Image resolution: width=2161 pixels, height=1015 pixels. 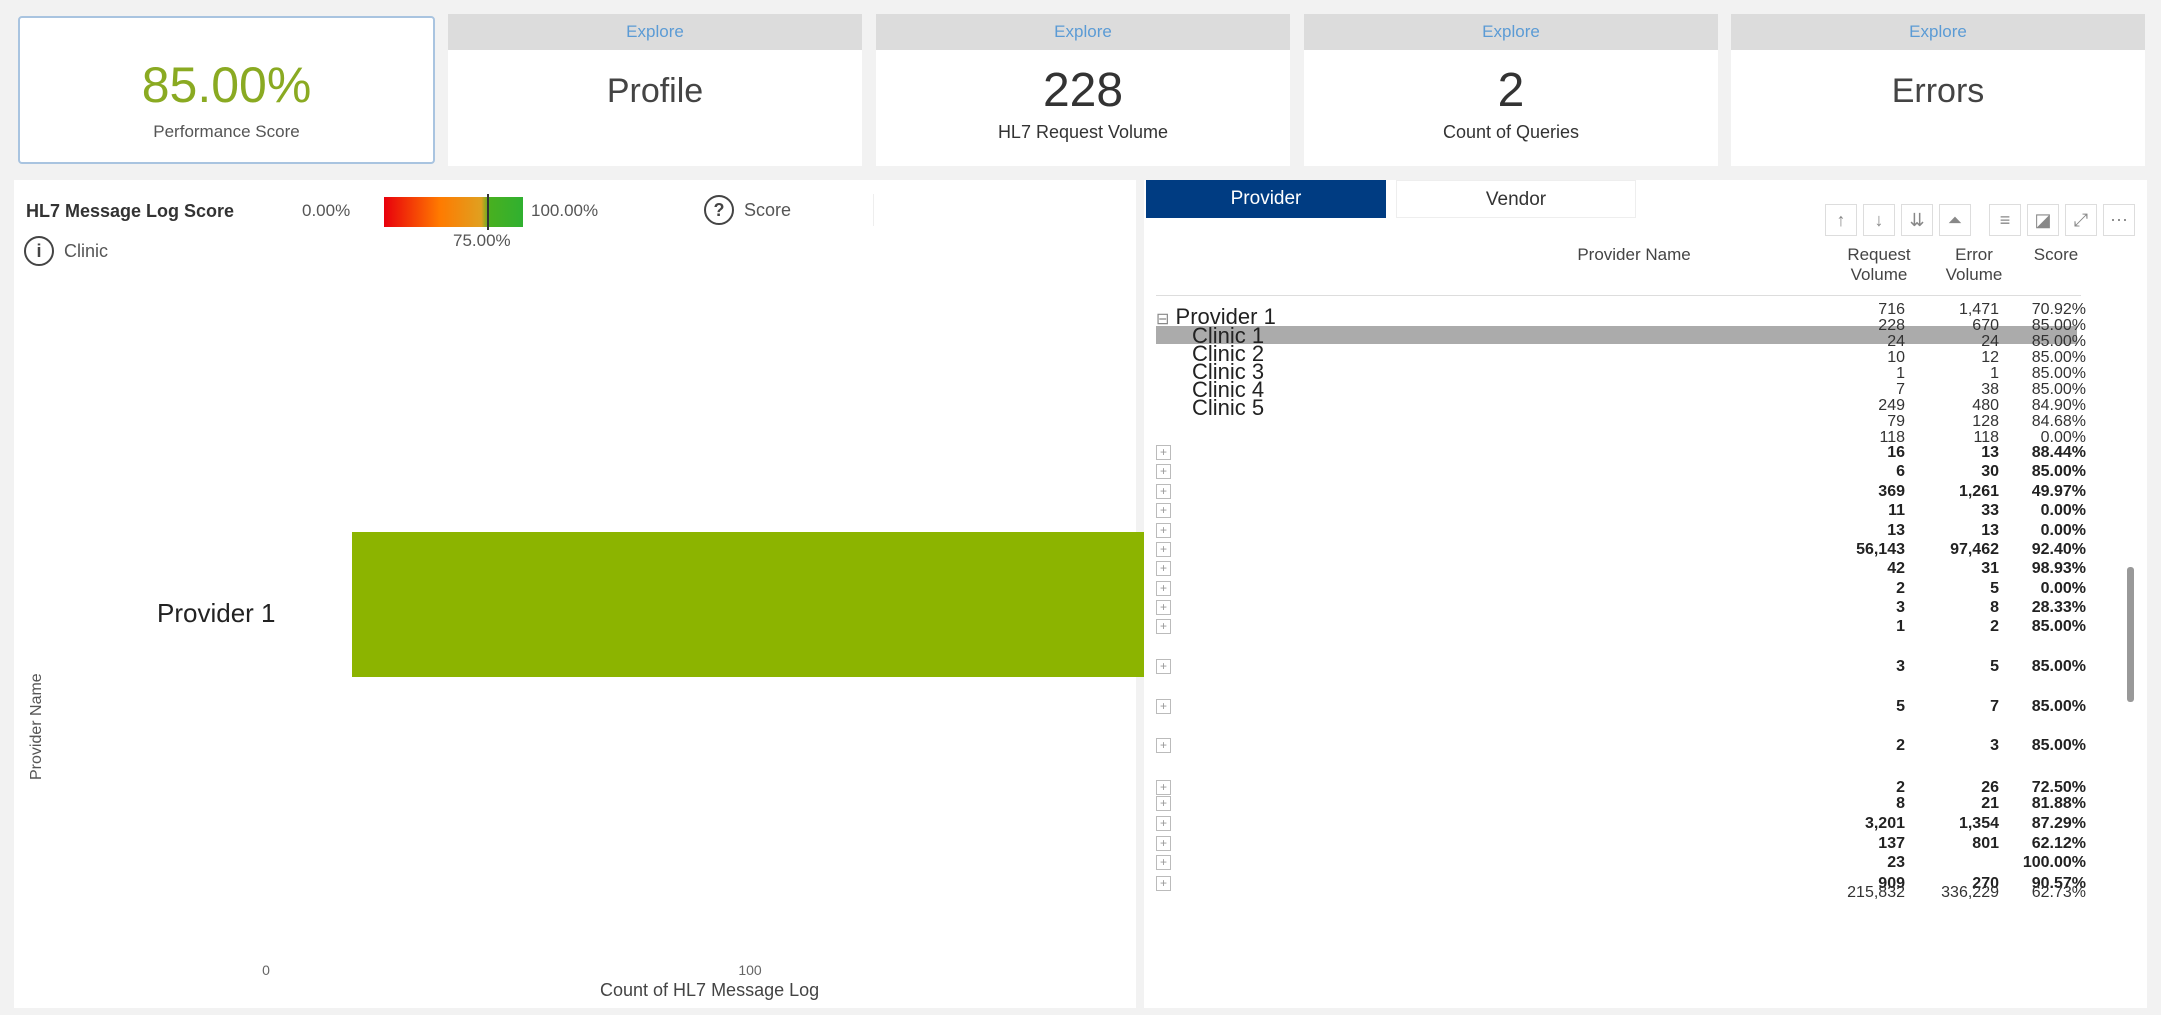 I want to click on sort-descending-icon: ↓, so click(x=1879, y=220).